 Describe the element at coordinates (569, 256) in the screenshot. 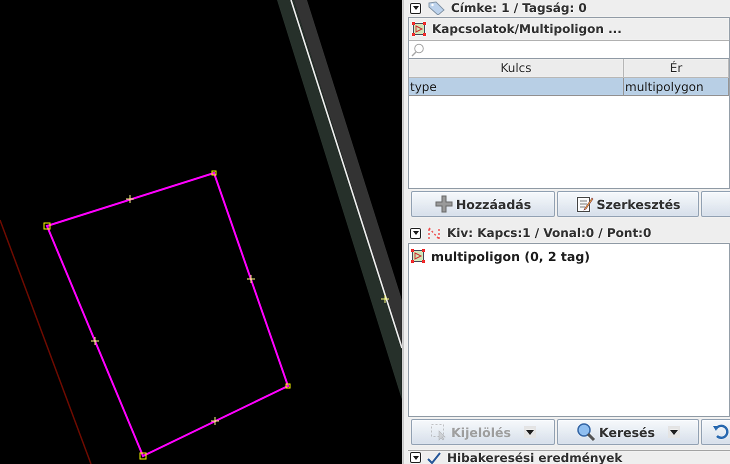

I see `list-item: multipoligon (0, 2 tag)` at that location.